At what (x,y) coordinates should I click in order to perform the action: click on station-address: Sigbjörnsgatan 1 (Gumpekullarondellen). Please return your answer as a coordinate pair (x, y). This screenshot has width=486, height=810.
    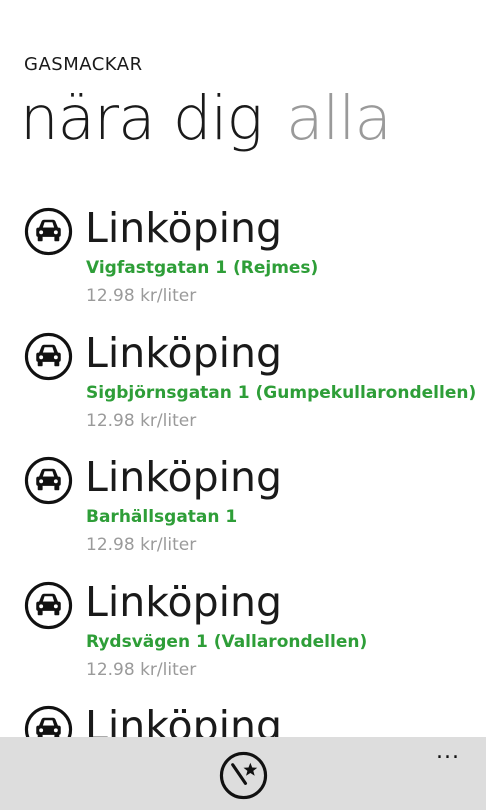
    Looking at the image, I should click on (281, 392).